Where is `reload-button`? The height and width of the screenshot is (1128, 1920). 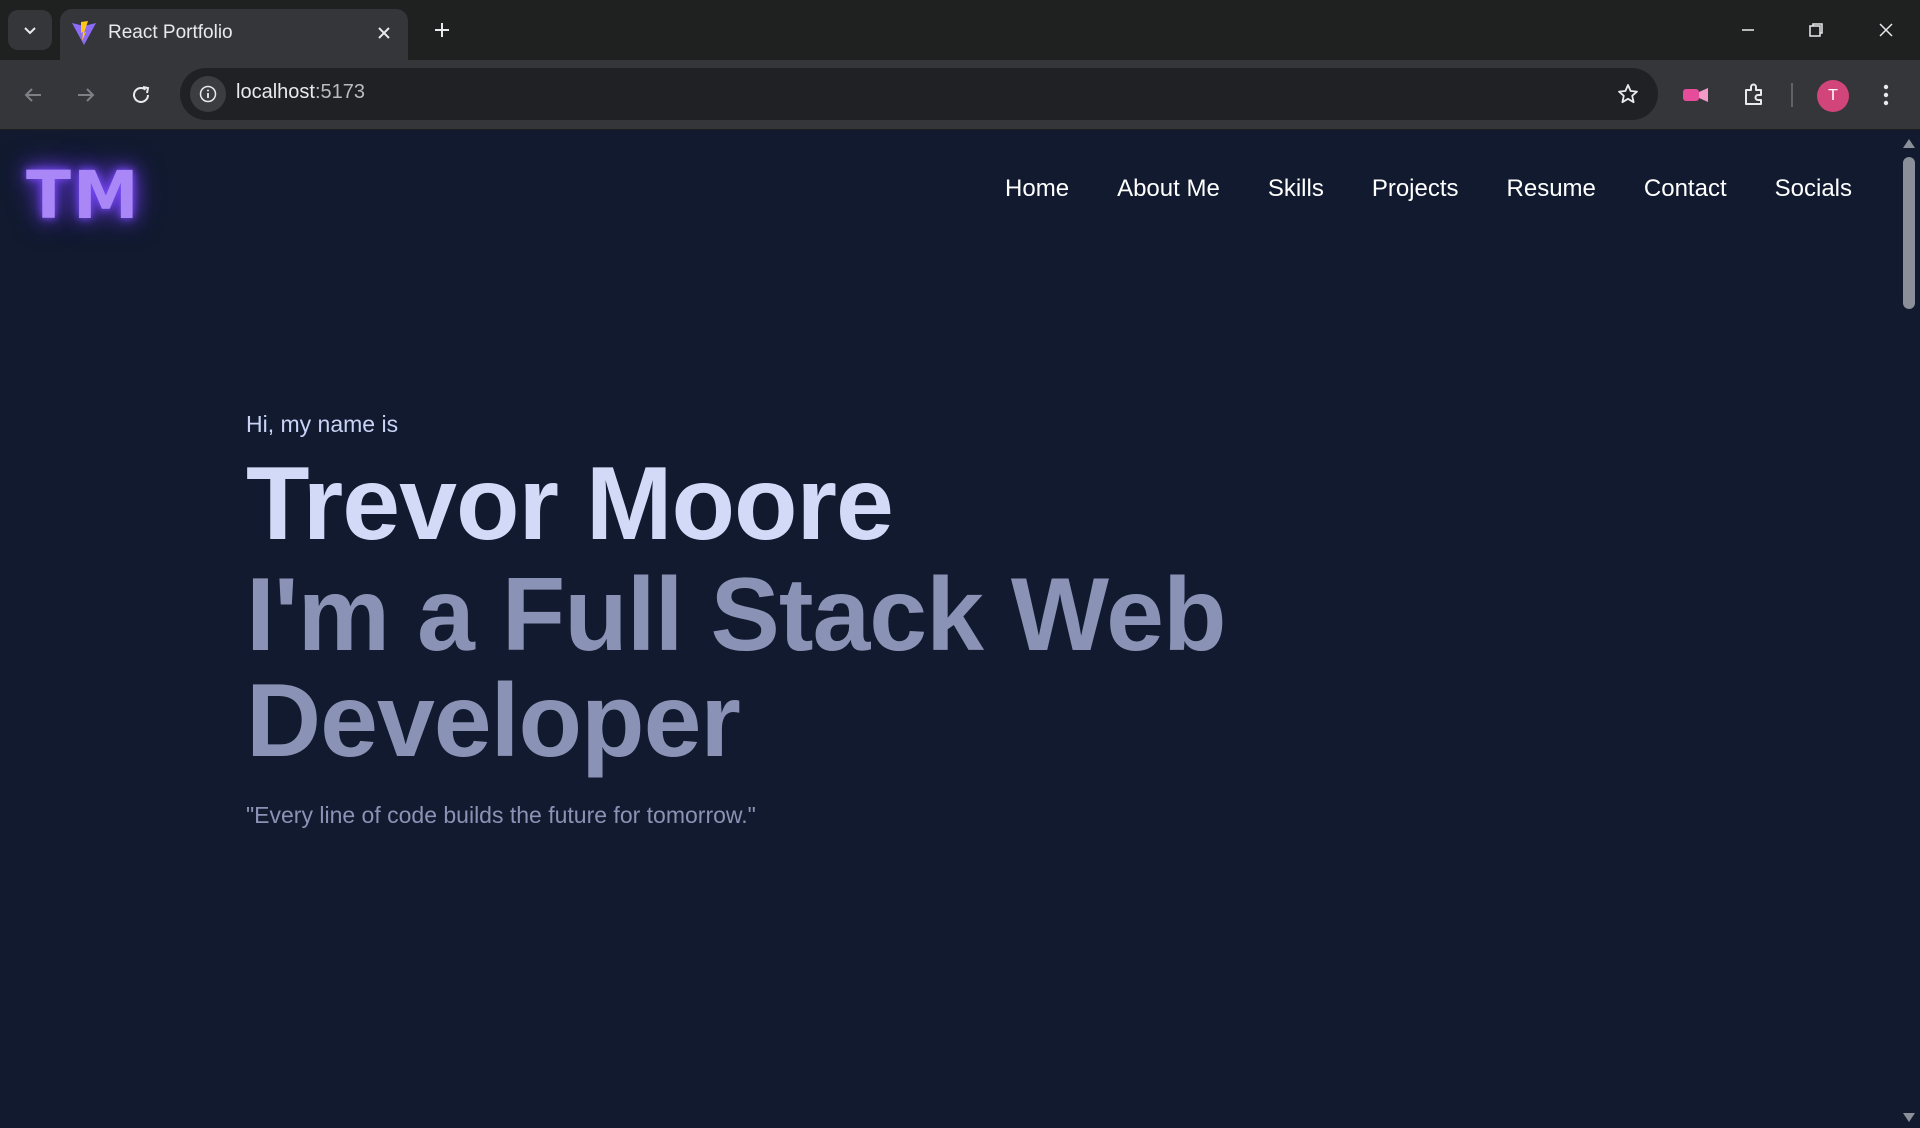 reload-button is located at coordinates (141, 95).